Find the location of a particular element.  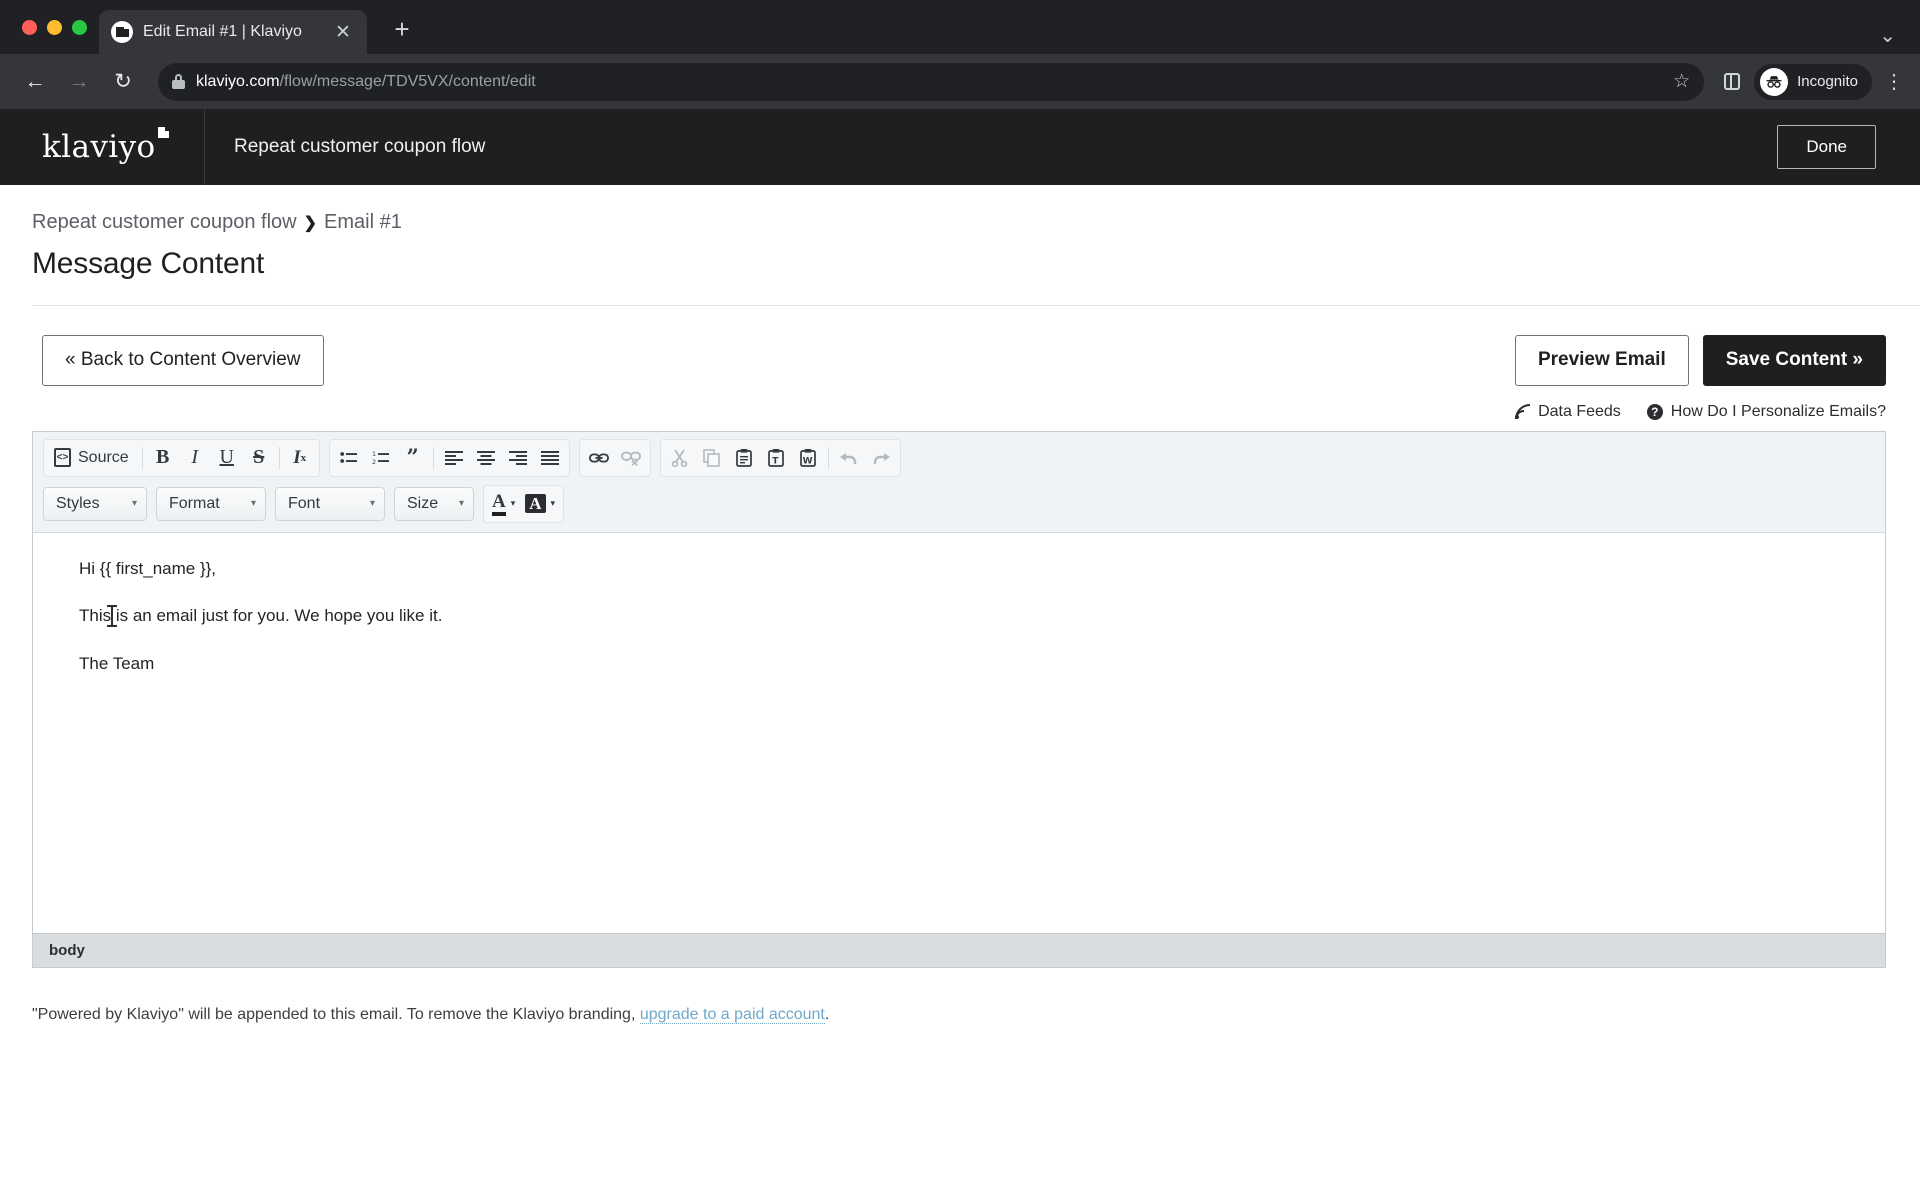

browser-menu-button: ⋮ is located at coordinates (1894, 82).